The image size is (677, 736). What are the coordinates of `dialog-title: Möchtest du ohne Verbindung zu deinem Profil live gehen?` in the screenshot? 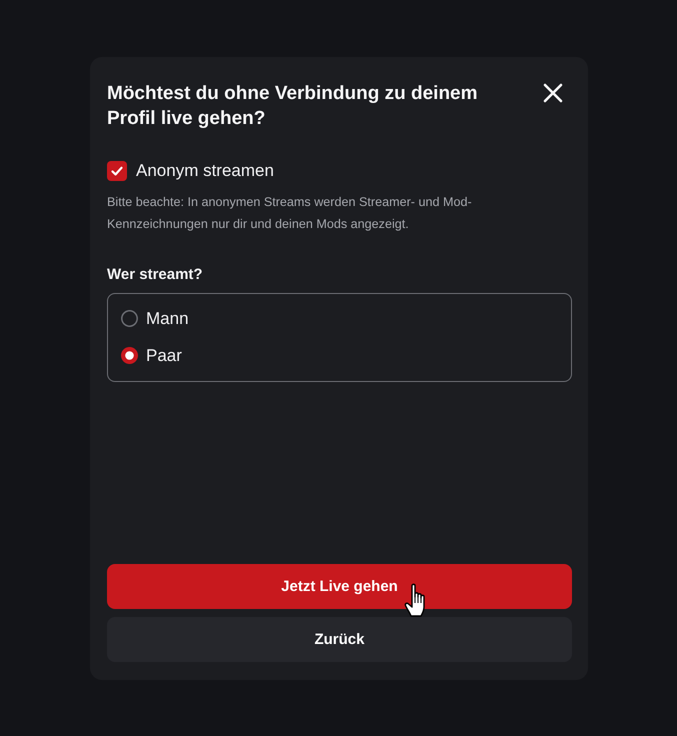 It's located at (293, 106).